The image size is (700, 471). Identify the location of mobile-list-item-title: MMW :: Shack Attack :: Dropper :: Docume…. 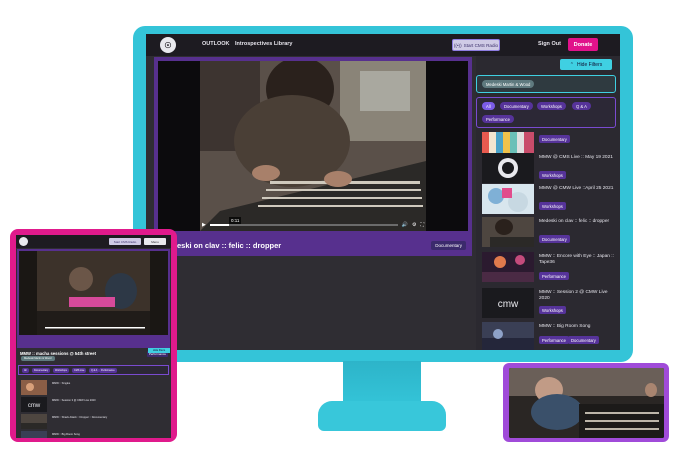
(80, 417).